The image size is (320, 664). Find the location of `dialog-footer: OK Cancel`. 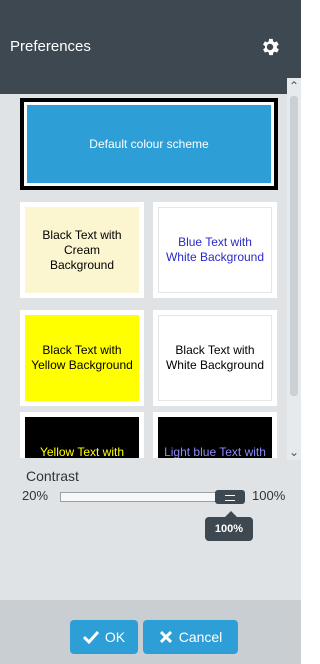

dialog-footer: OK Cancel is located at coordinates (150, 632).